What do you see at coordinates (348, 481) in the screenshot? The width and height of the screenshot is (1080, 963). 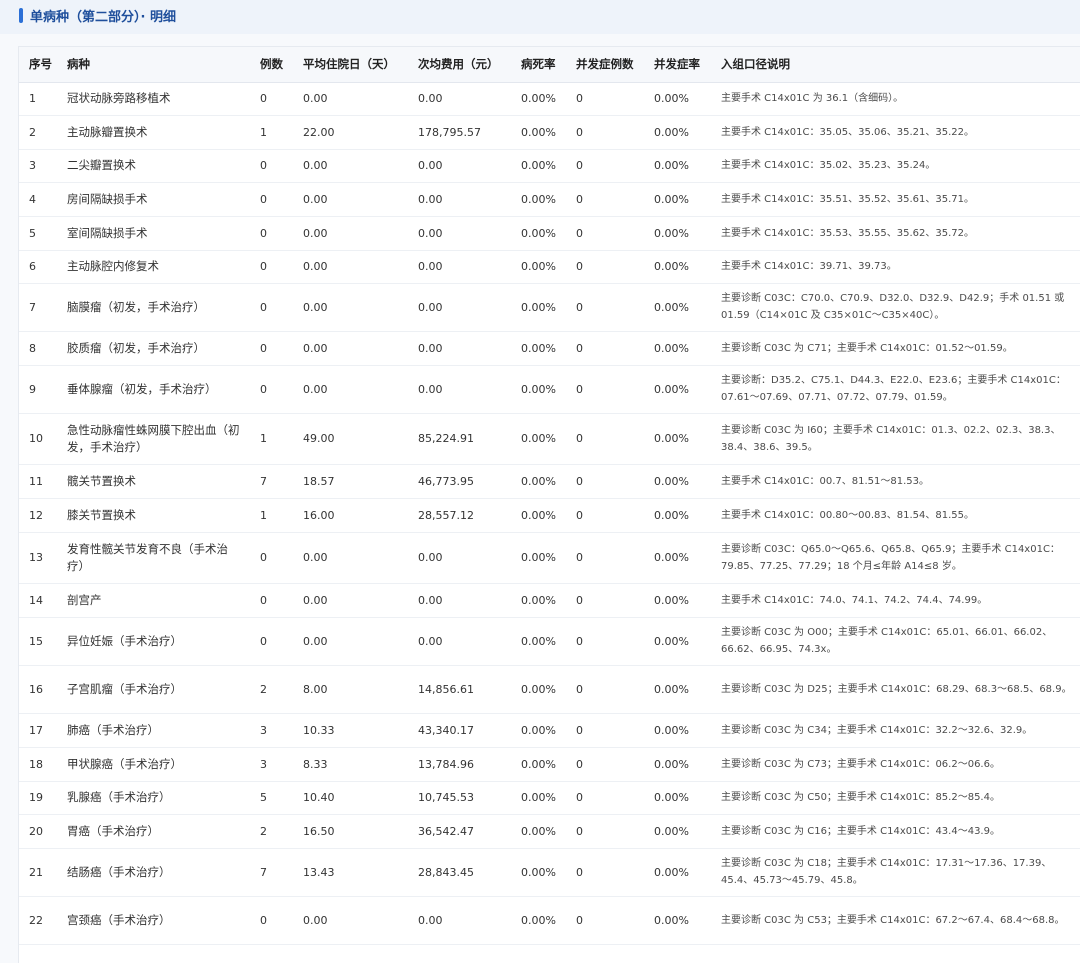 I see `cell-avg-stay: 18.57` at bounding box center [348, 481].